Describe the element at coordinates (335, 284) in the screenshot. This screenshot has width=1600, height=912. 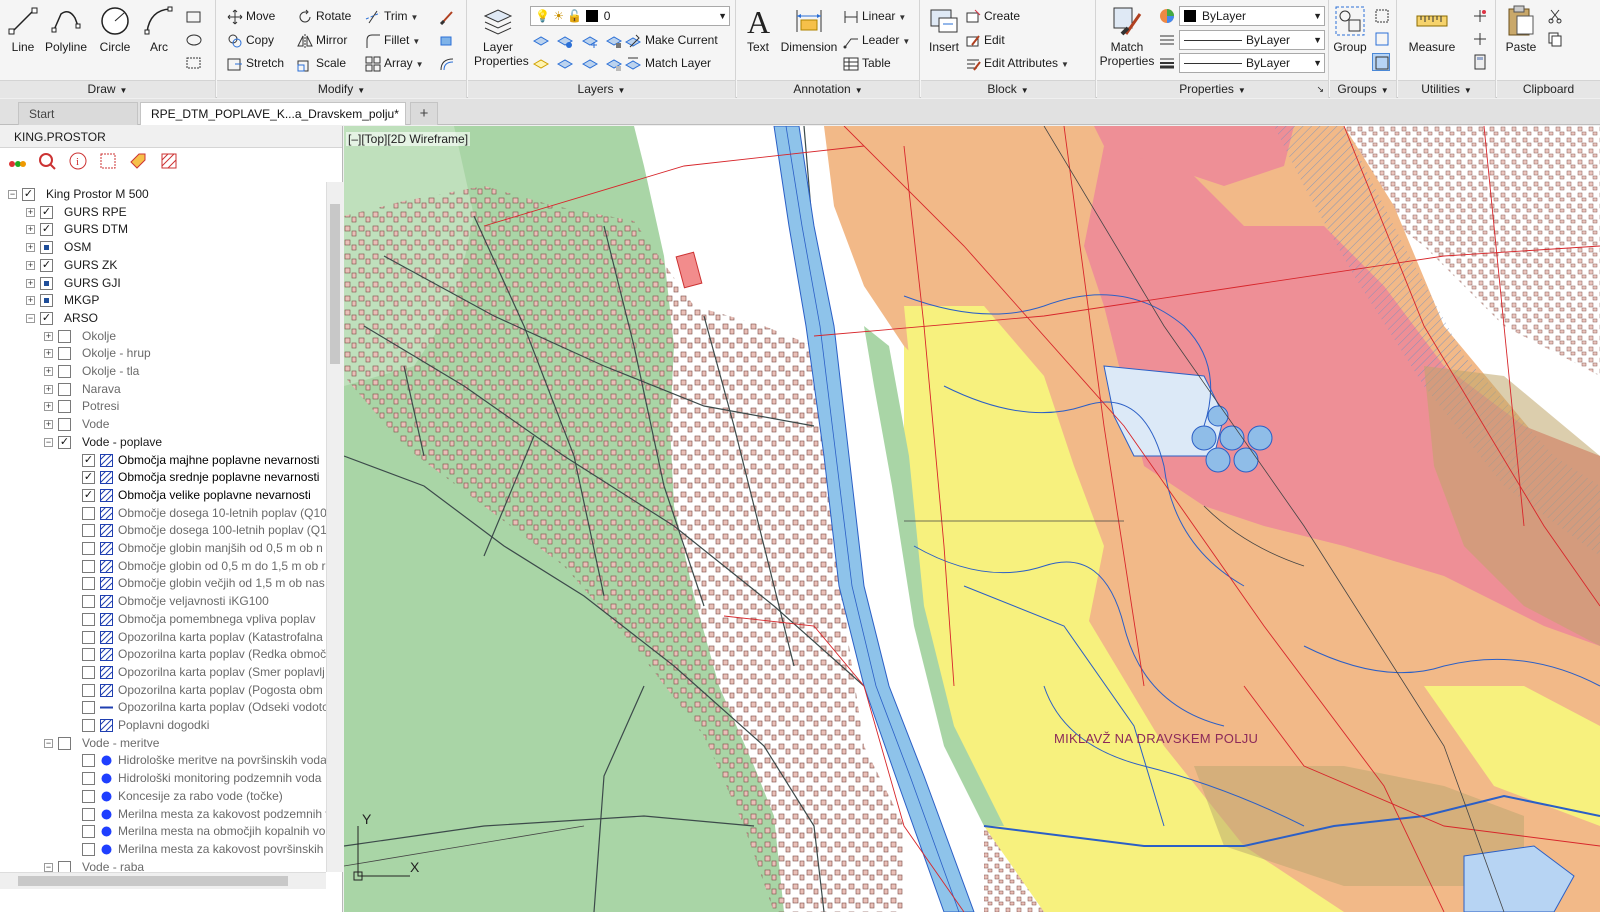
I see `vscroll-thumb` at that location.